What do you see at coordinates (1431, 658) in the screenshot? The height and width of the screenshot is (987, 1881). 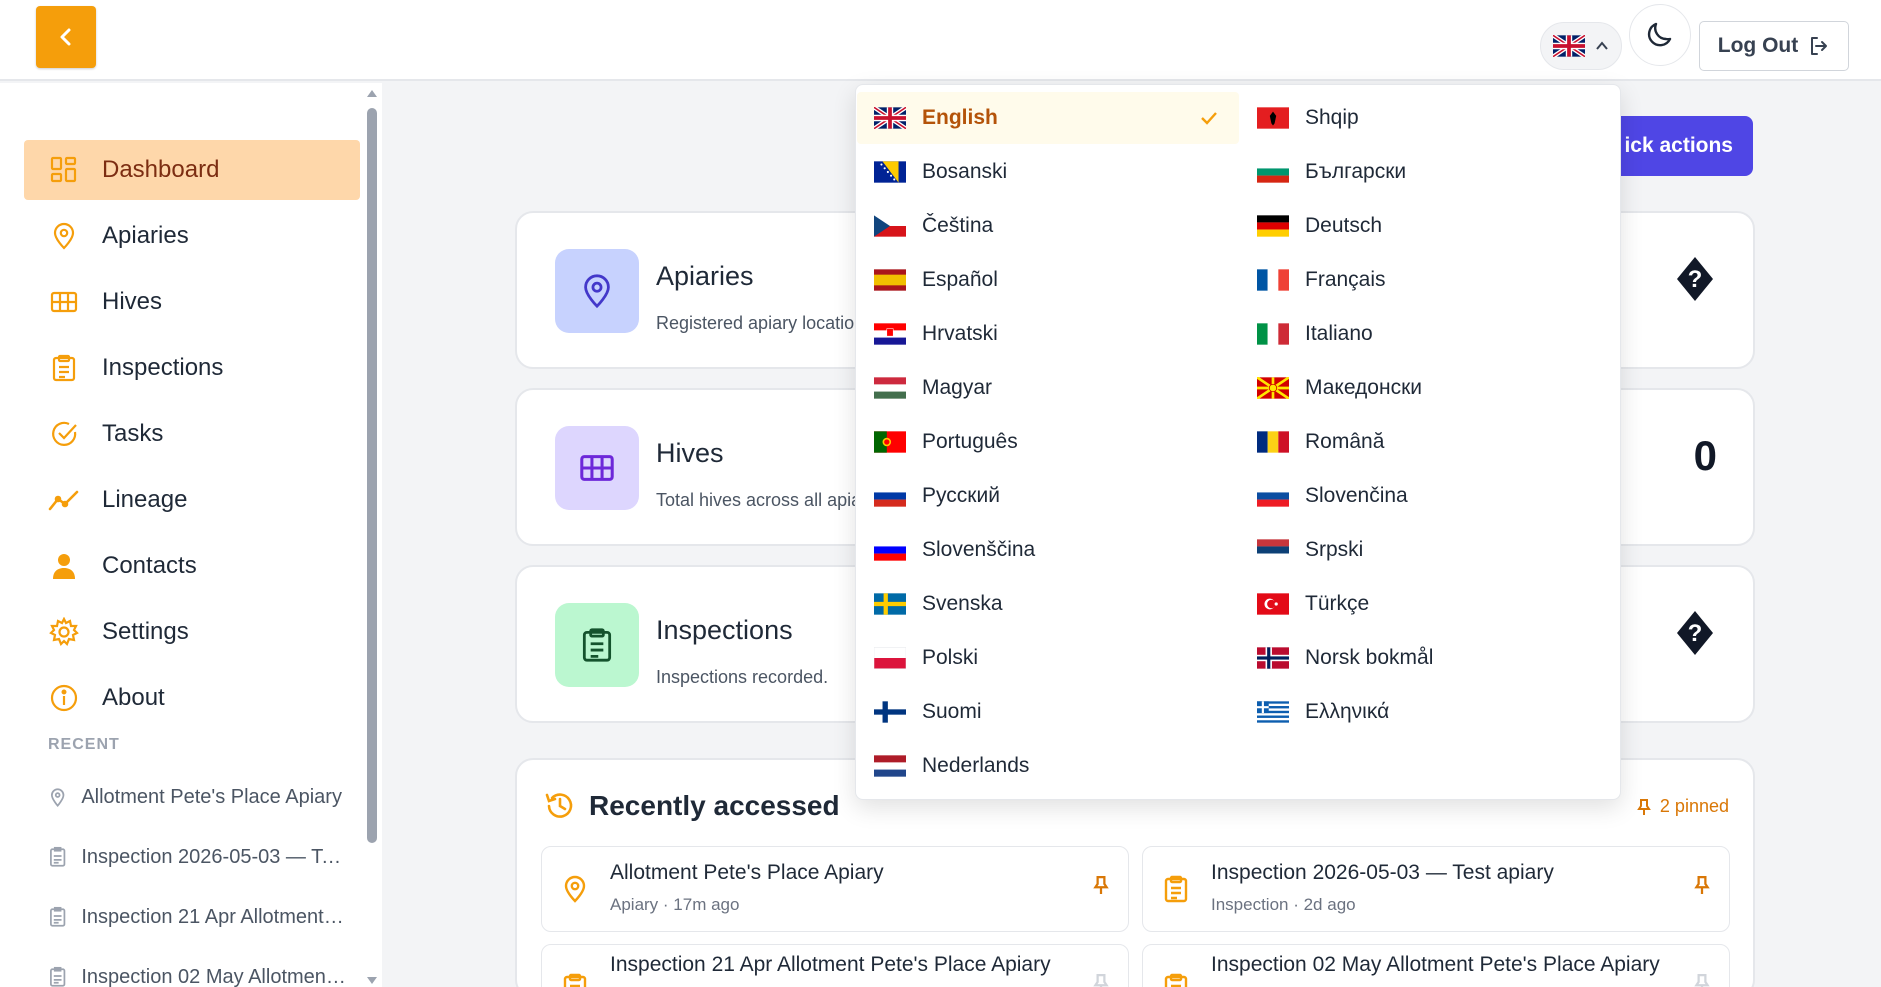 I see `language-option-norsk: Norsk bokmål` at bounding box center [1431, 658].